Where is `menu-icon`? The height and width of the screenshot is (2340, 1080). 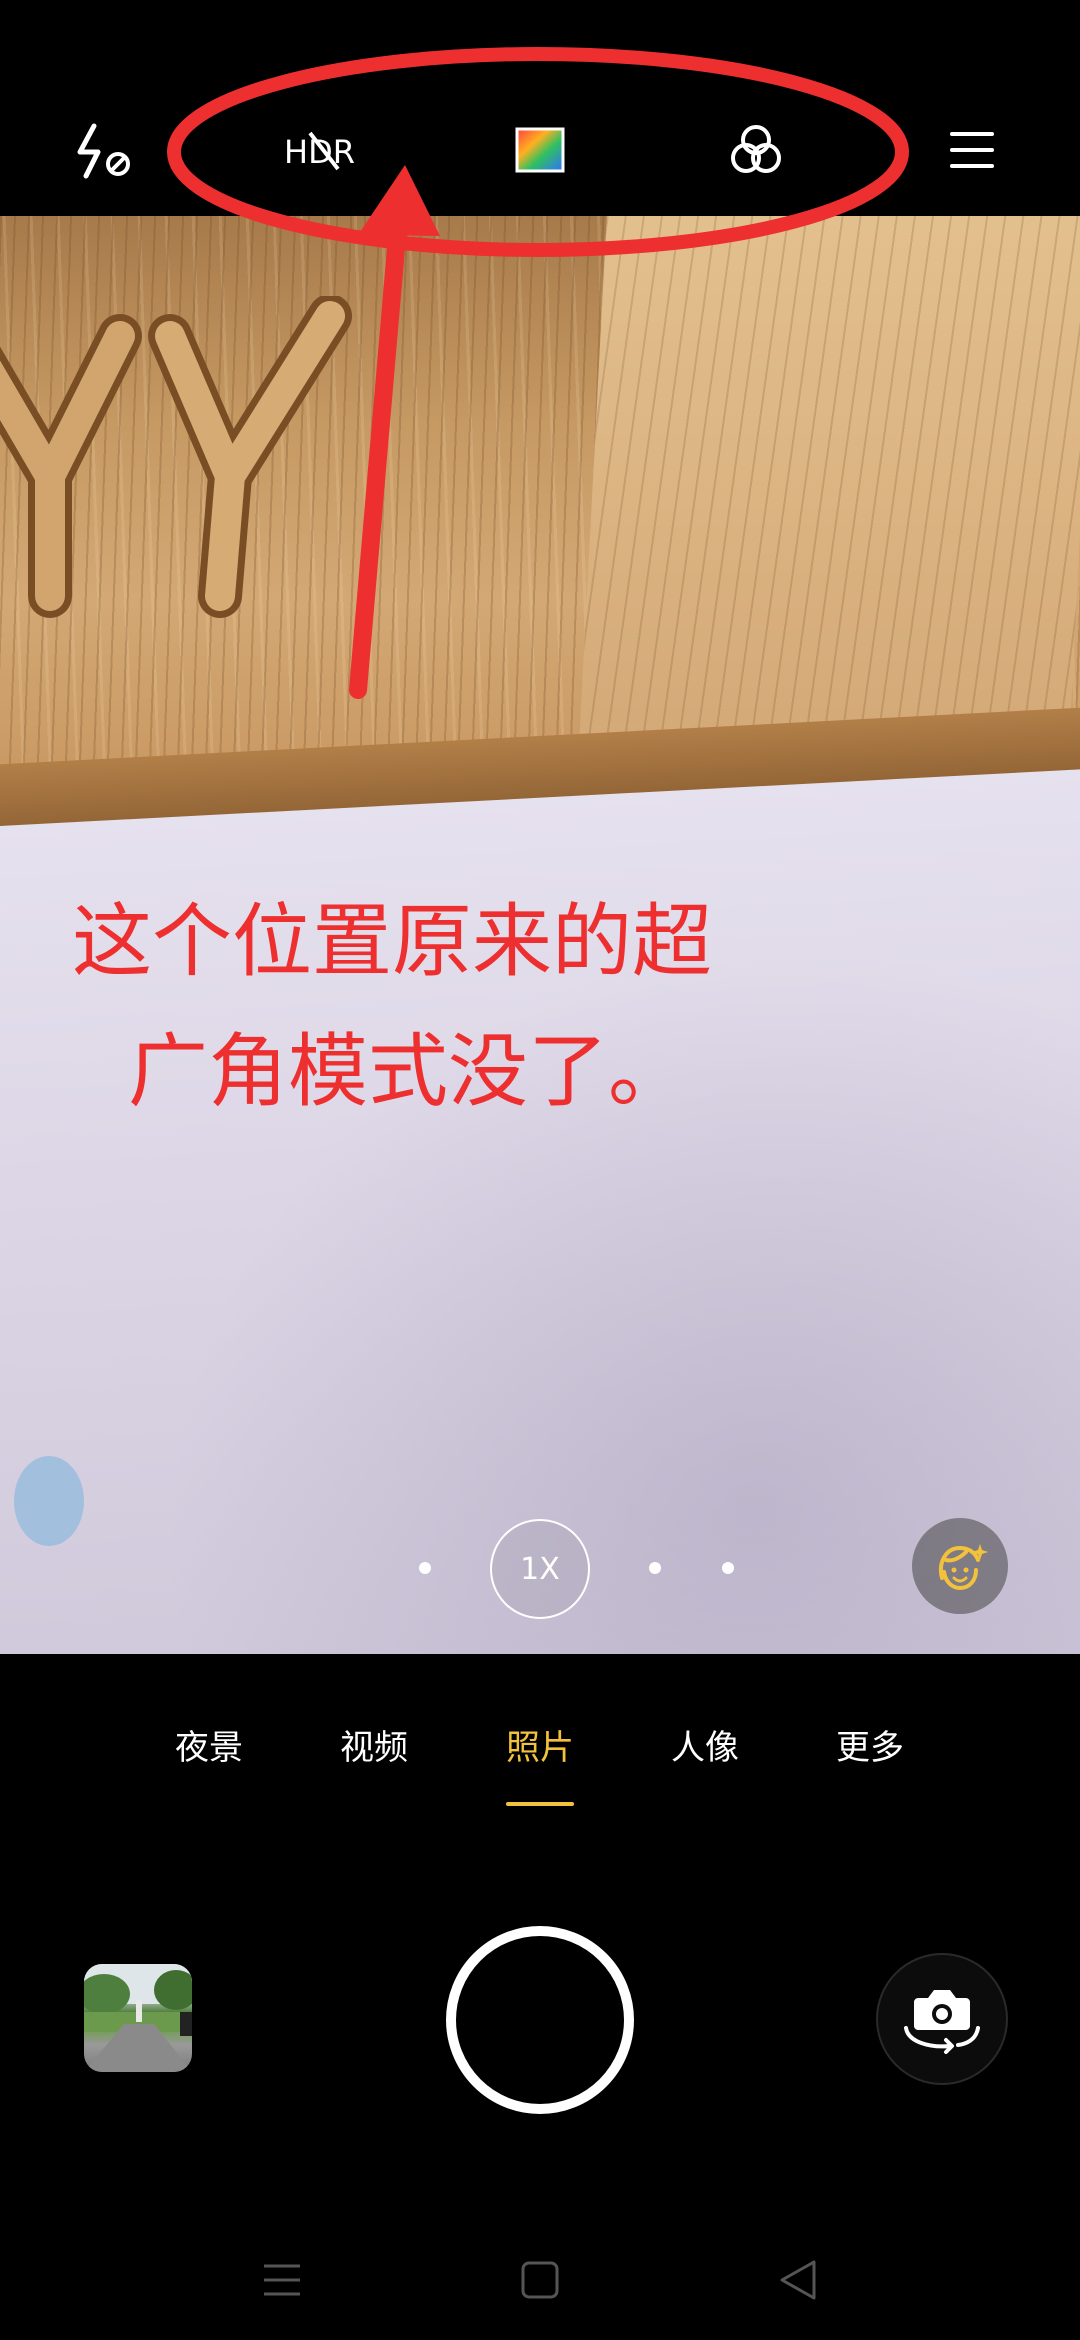
menu-icon is located at coordinates (972, 150).